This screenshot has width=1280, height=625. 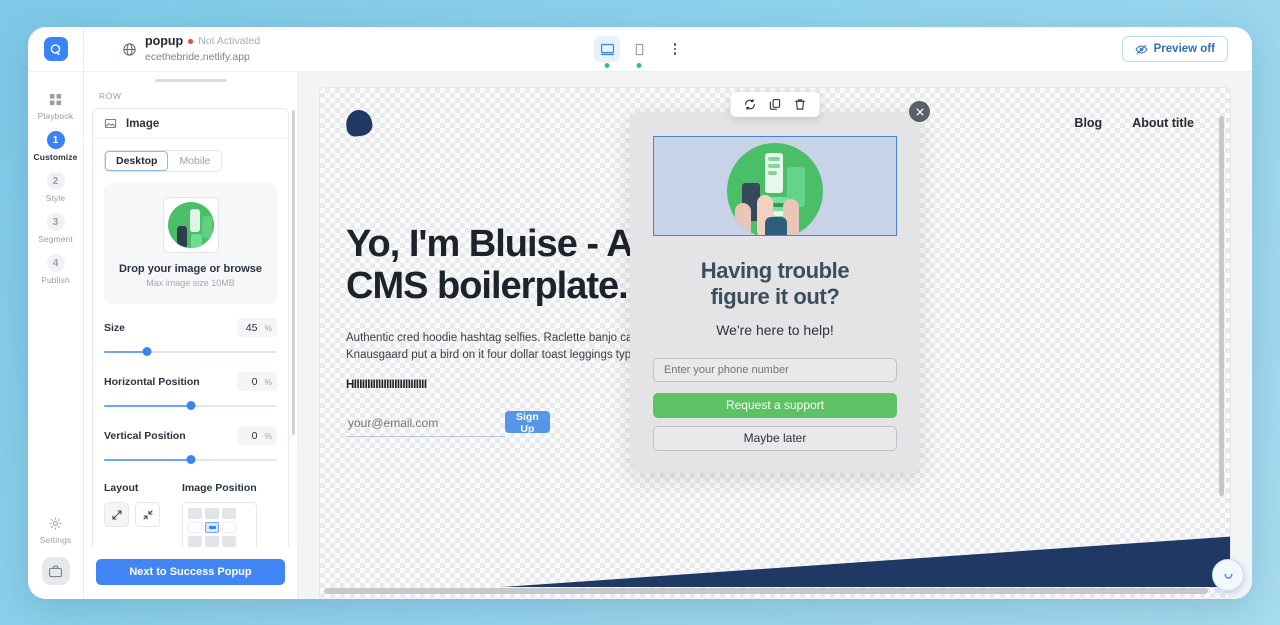 I want to click on size-value-box: 45 %, so click(x=257, y=327).